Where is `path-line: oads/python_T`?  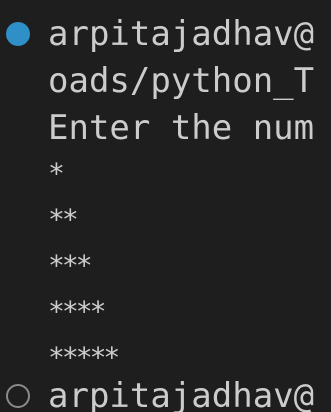
path-line: oads/python_T is located at coordinates (181, 81).